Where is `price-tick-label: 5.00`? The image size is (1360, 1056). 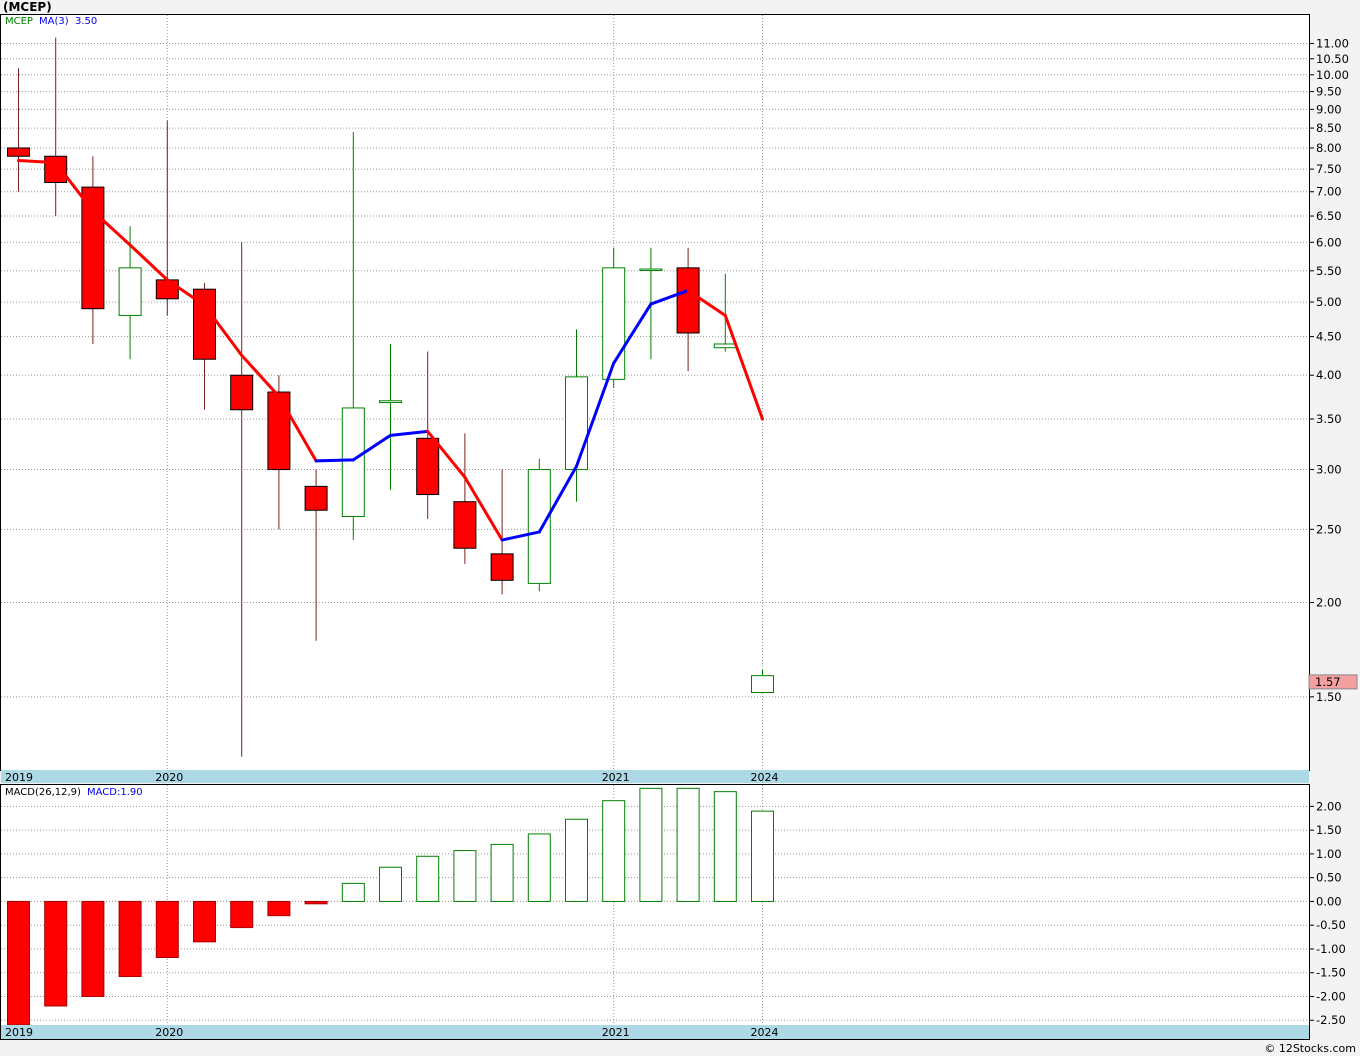 price-tick-label: 5.00 is located at coordinates (1329, 302).